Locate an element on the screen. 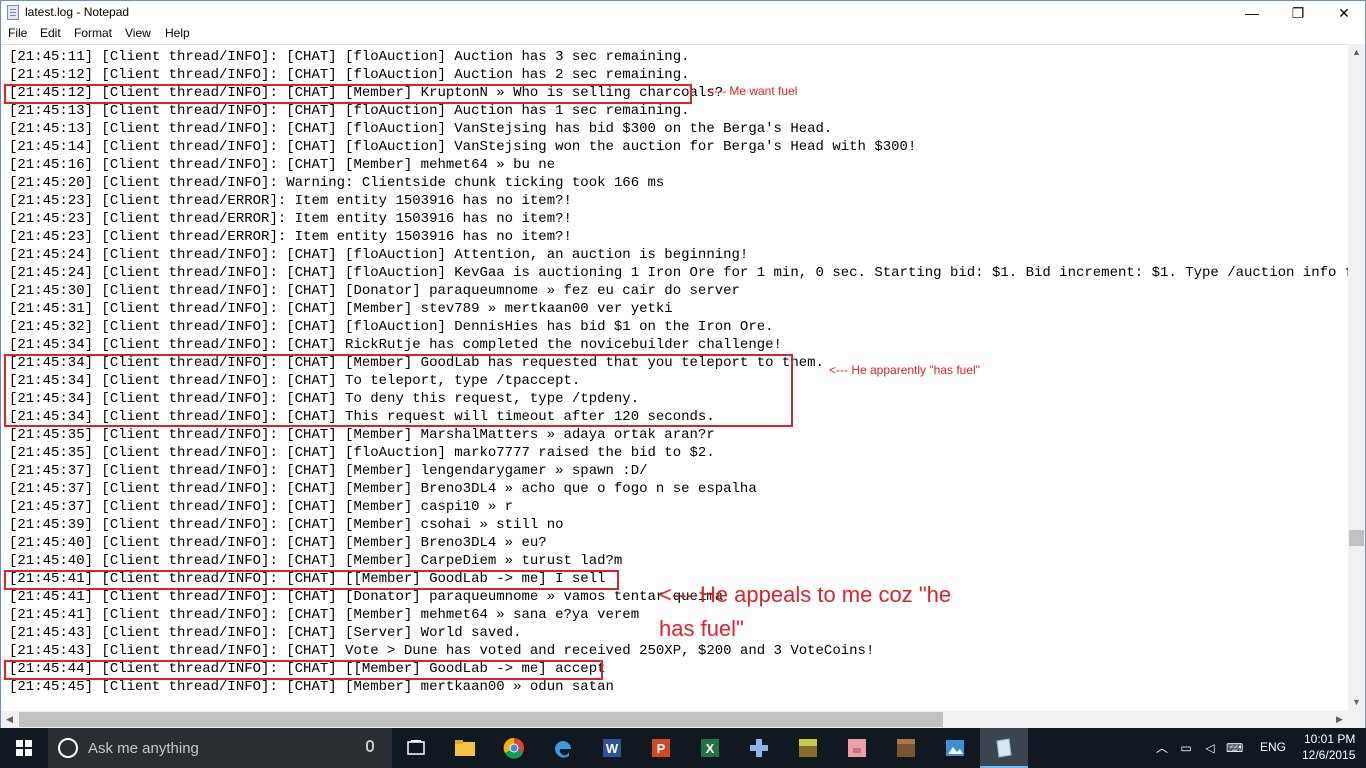 The height and width of the screenshot is (768, 1366). scroll-left-arrow-icon: ◀ is located at coordinates (9, 719).